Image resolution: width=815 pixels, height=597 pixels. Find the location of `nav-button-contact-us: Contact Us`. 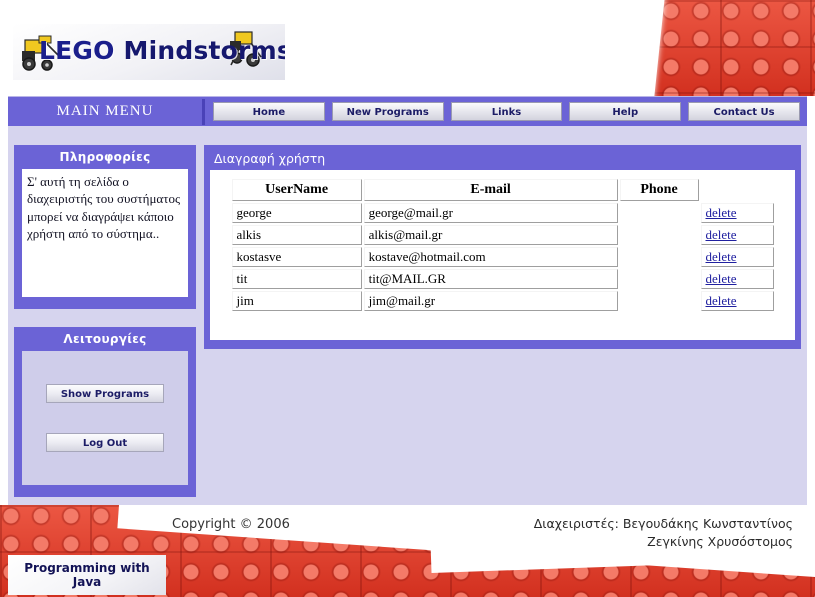

nav-button-contact-us: Contact Us is located at coordinates (744, 111).